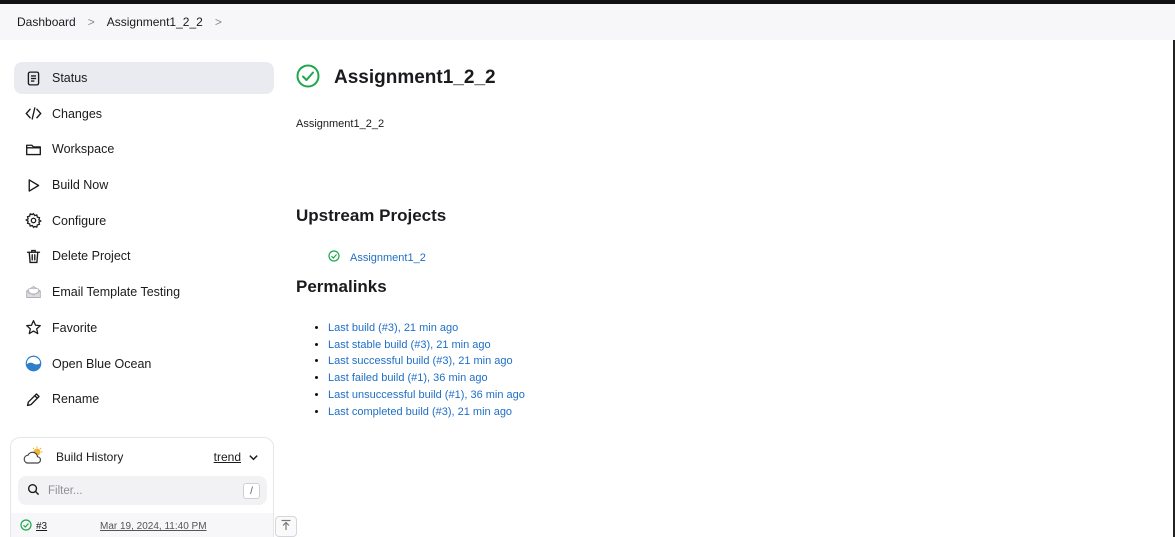  I want to click on play-icon, so click(33, 185).